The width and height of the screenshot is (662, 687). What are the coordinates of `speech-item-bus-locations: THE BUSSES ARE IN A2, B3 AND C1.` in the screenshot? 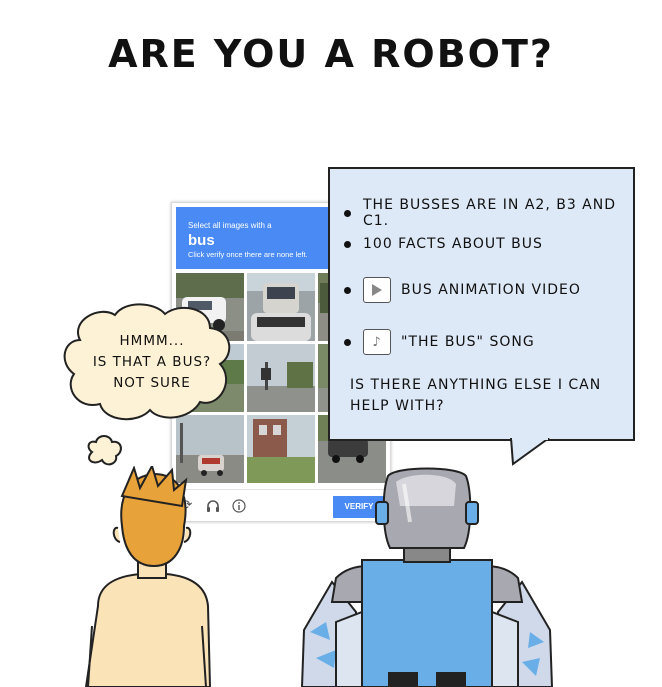 It's located at (488, 213).